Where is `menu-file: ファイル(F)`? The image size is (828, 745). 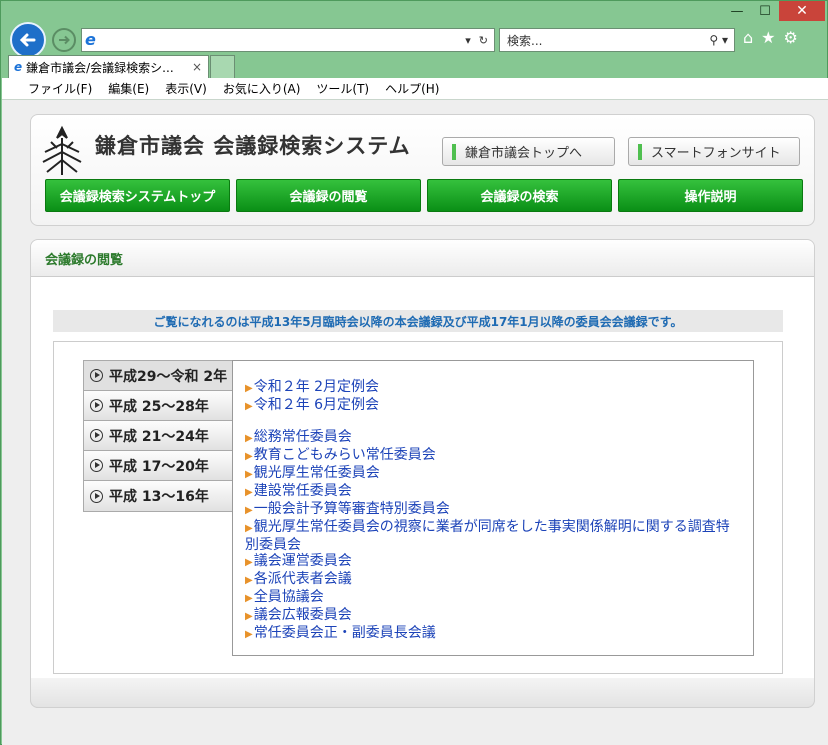 menu-file: ファイル(F) is located at coordinates (60, 88).